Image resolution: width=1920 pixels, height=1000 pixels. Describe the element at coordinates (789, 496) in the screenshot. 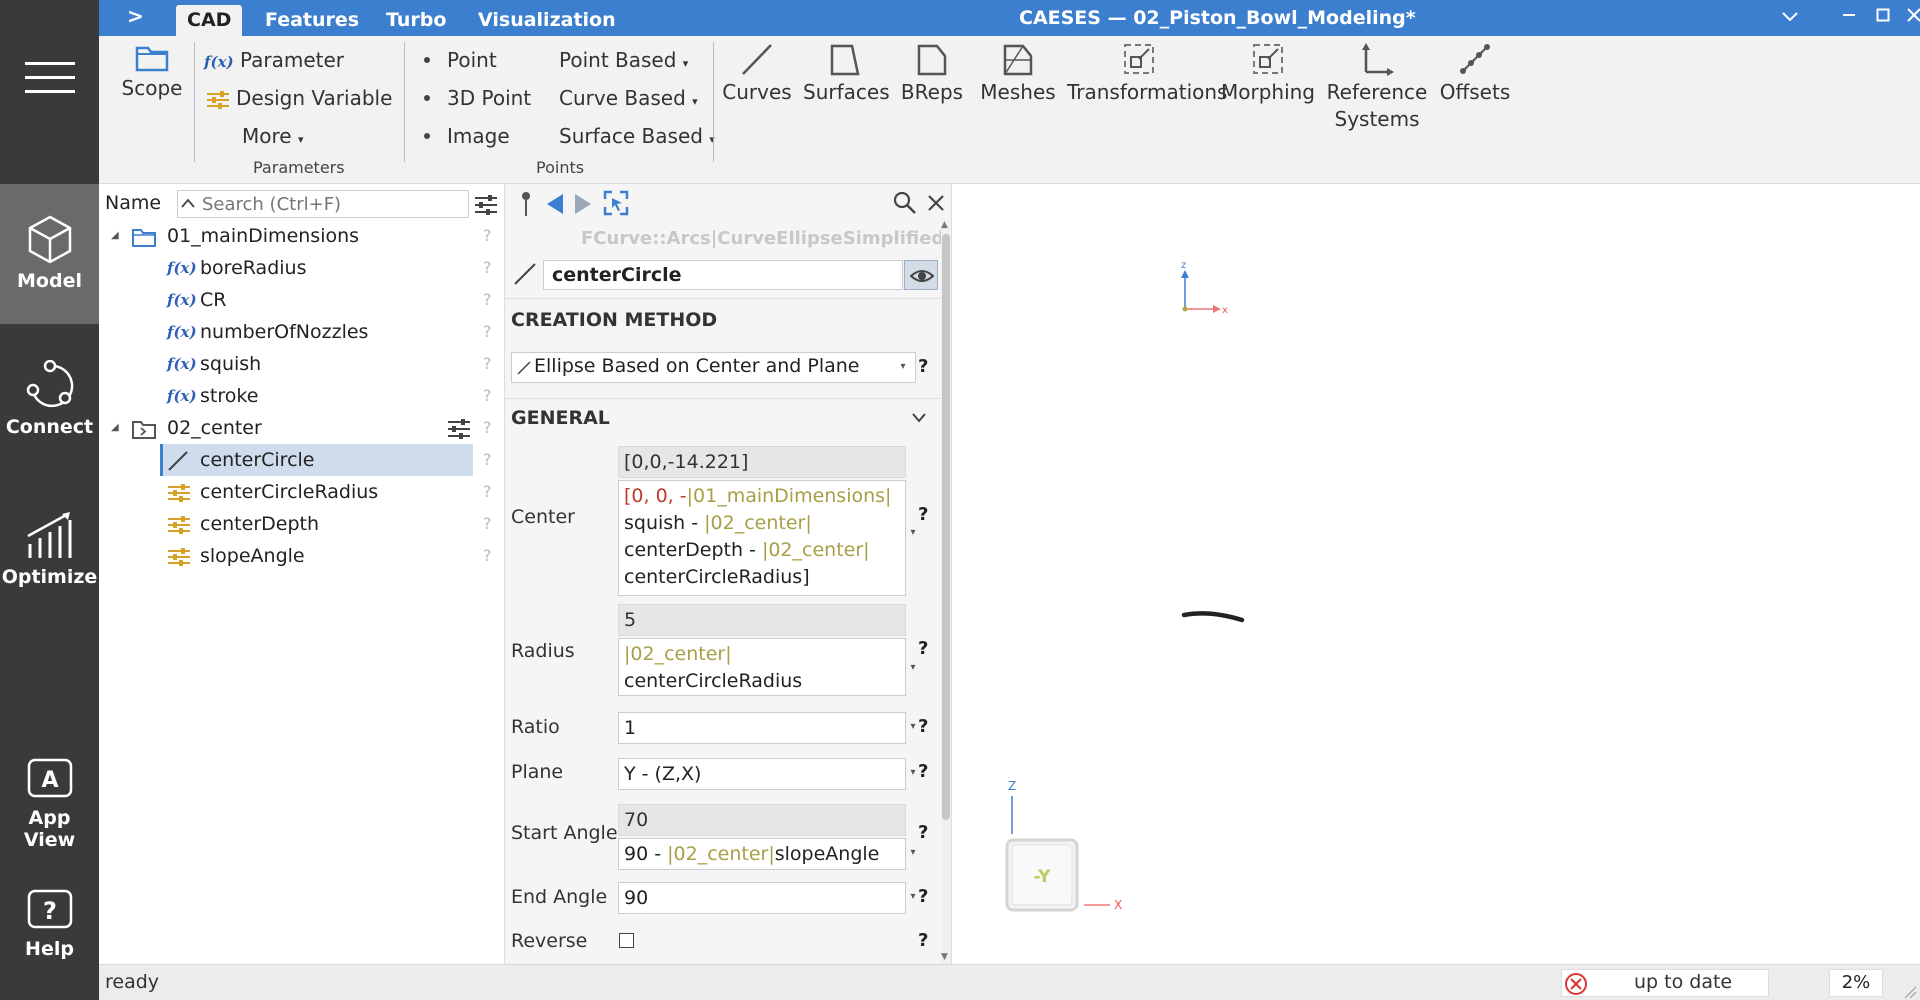

I see `expr-reference: |01_mainDimensions|` at that location.